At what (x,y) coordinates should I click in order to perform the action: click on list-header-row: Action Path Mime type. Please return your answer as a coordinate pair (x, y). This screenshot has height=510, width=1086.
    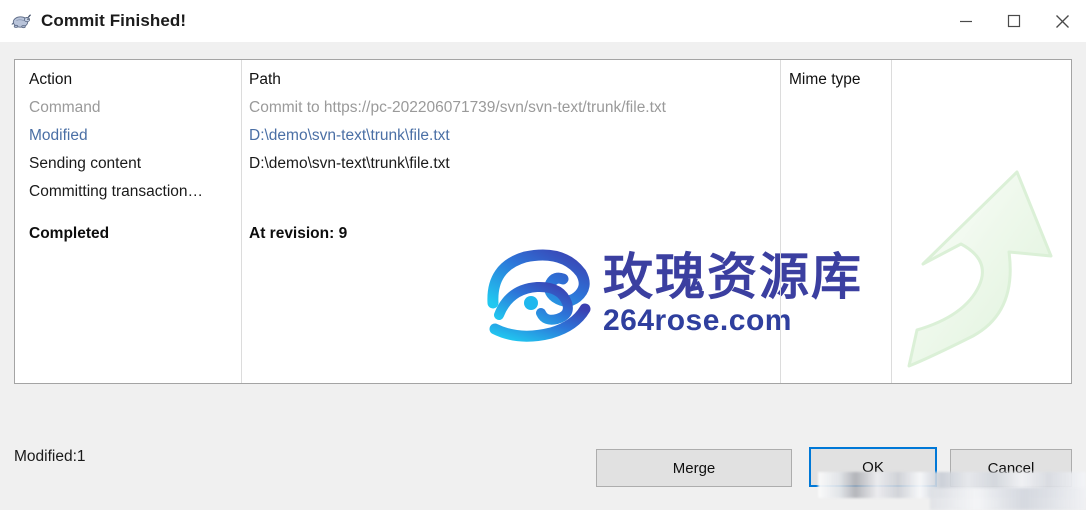
    Looking at the image, I should click on (543, 79).